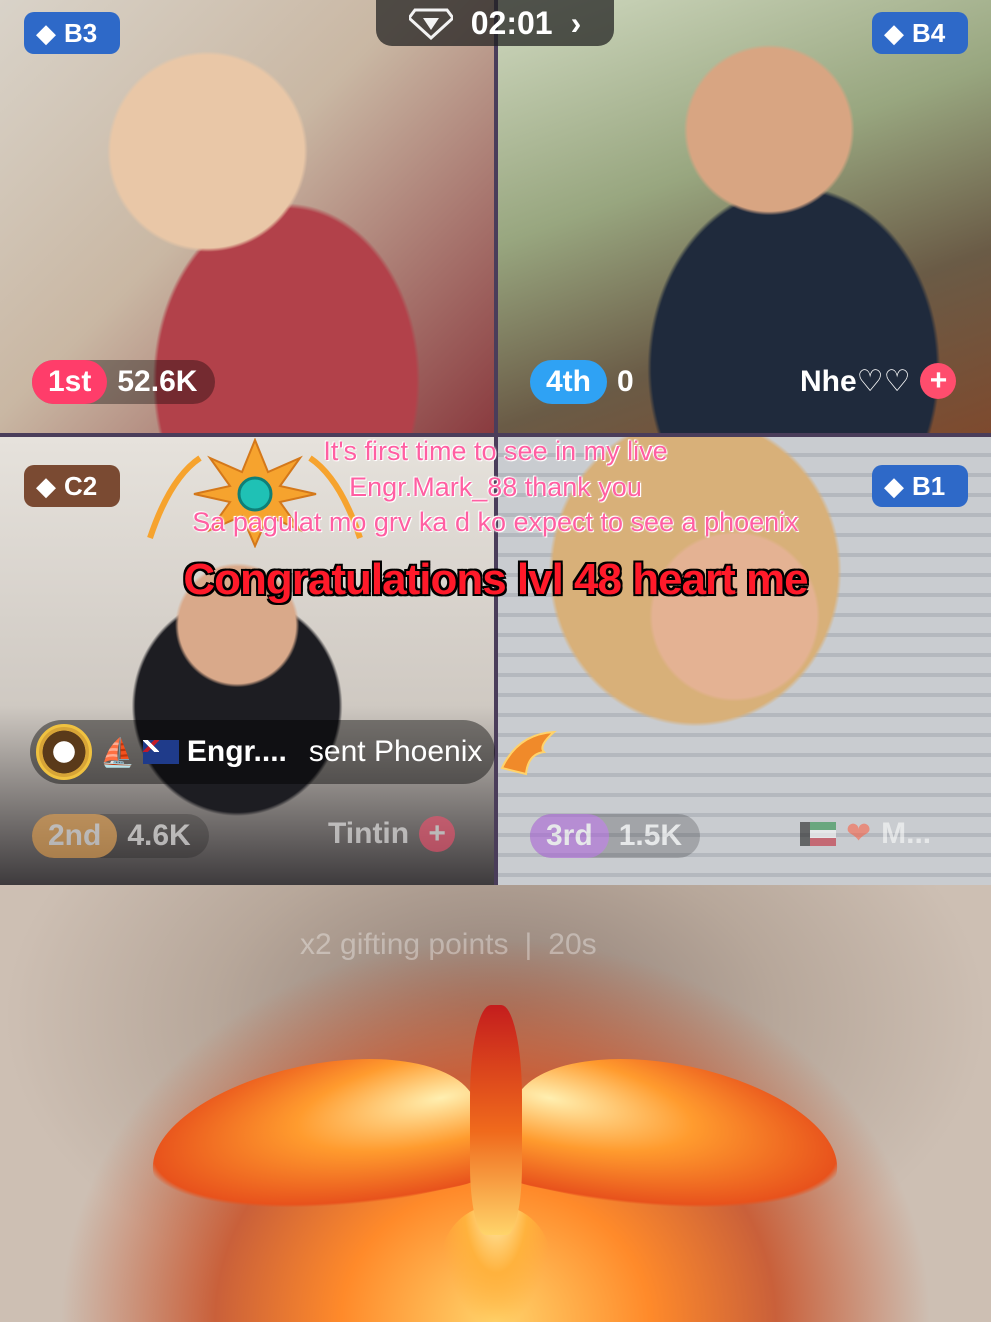  I want to click on phoenix-wing-right, so click(675, 1140).